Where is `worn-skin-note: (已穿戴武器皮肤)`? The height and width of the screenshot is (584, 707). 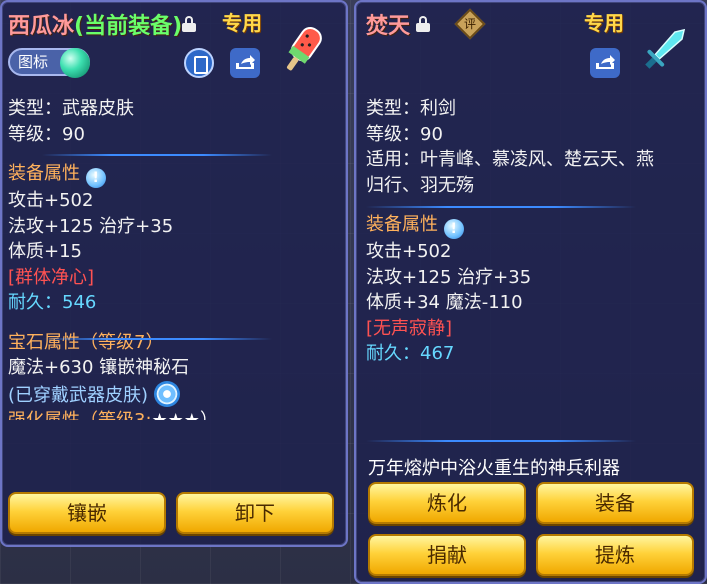 worn-skin-note: (已穿戴武器皮肤) is located at coordinates (175, 394).